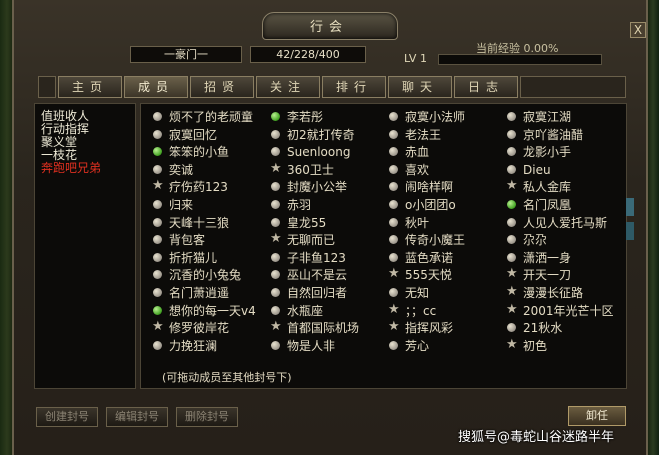  I want to click on tab-4: 排行, so click(354, 87).